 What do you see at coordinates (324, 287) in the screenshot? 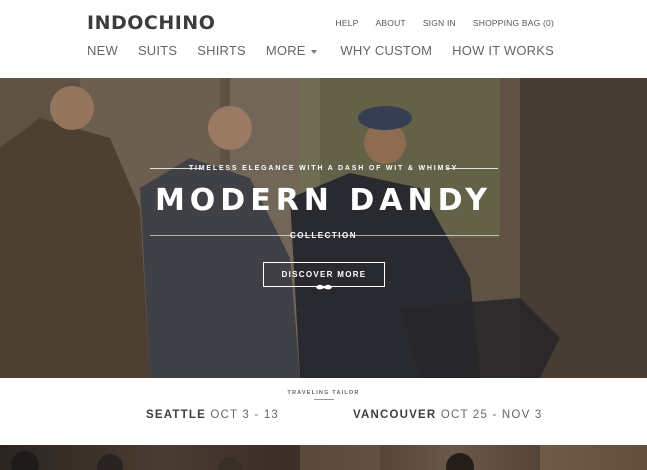
I see `mustache-icon` at bounding box center [324, 287].